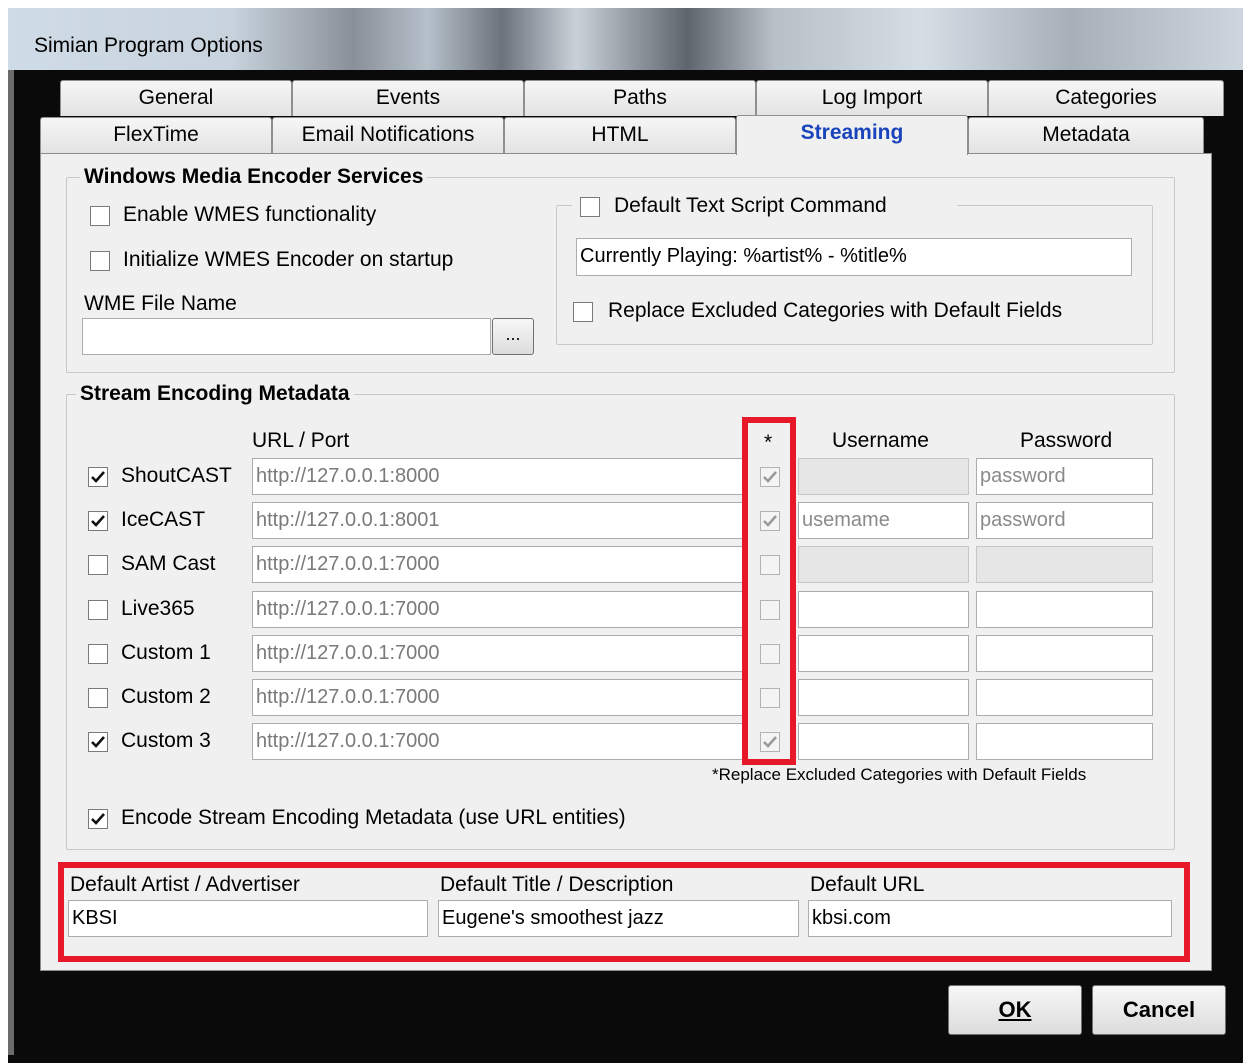 This screenshot has width=1243, height=1063. I want to click on stream-url-input: http://127.0.0.1:8000, so click(499, 476).